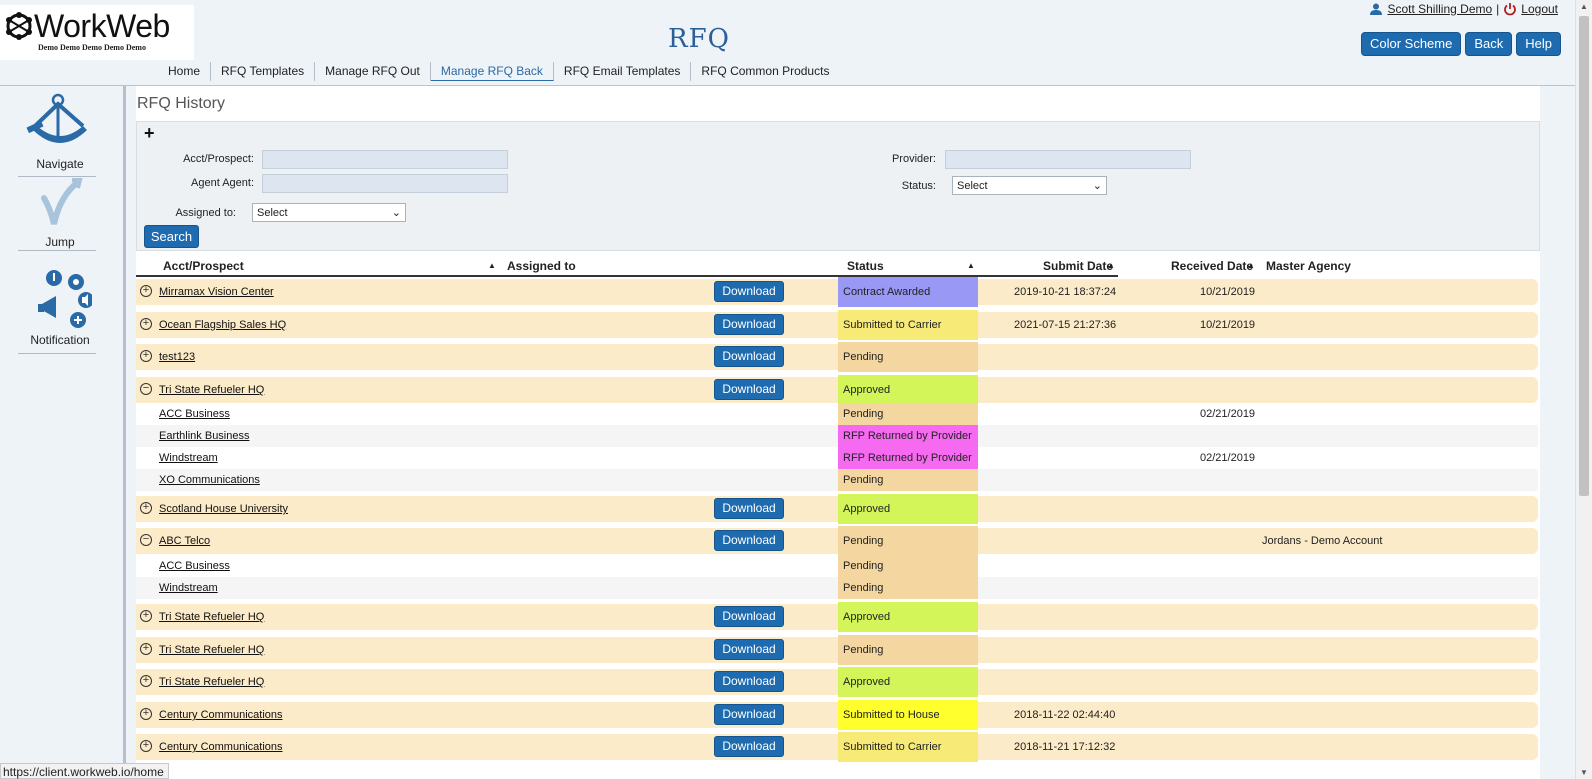  Describe the element at coordinates (1068, 159) in the screenshot. I see `provider-input` at that location.